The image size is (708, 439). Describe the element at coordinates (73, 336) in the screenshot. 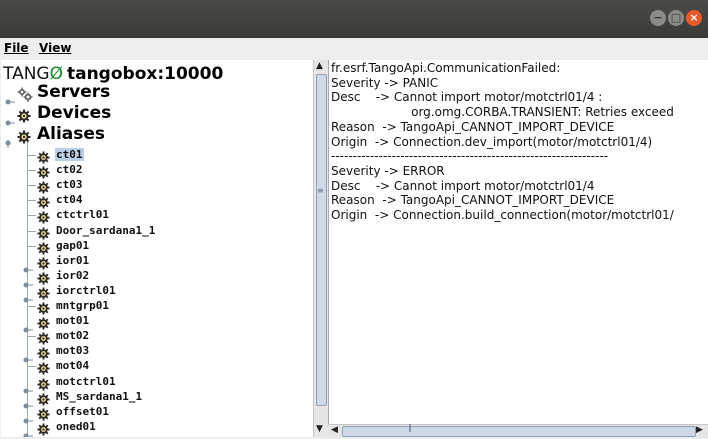

I see `tree-item-label: mot02` at that location.